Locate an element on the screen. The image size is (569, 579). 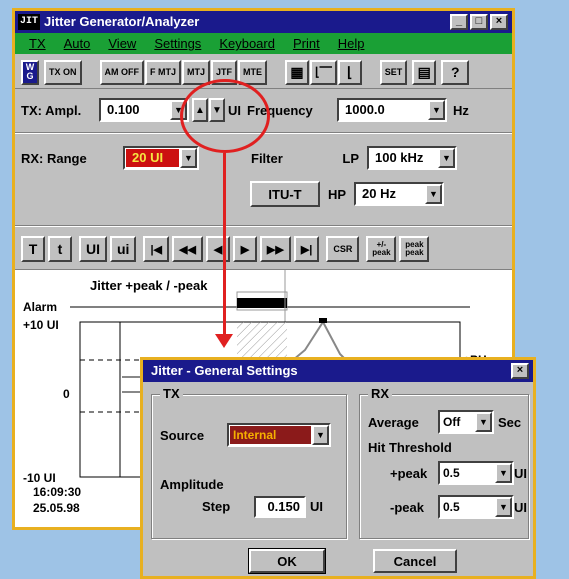
pos-peak-select: 0.5 ▼ is located at coordinates (476, 473).